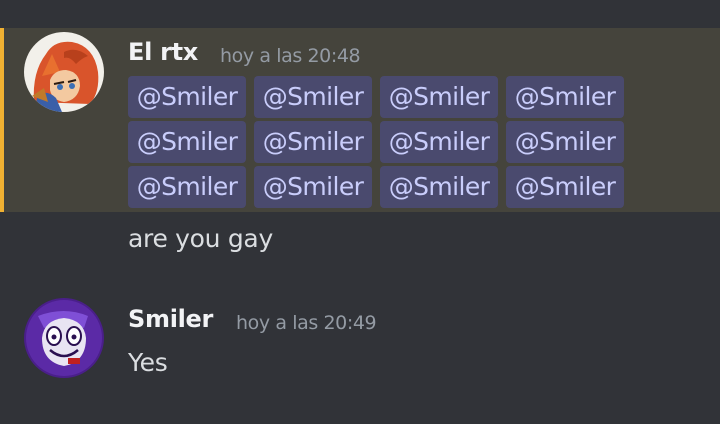 This screenshot has height=424, width=720. What do you see at coordinates (290, 56) in the screenshot?
I see `message-timestamp: hoy a las 20:48` at bounding box center [290, 56].